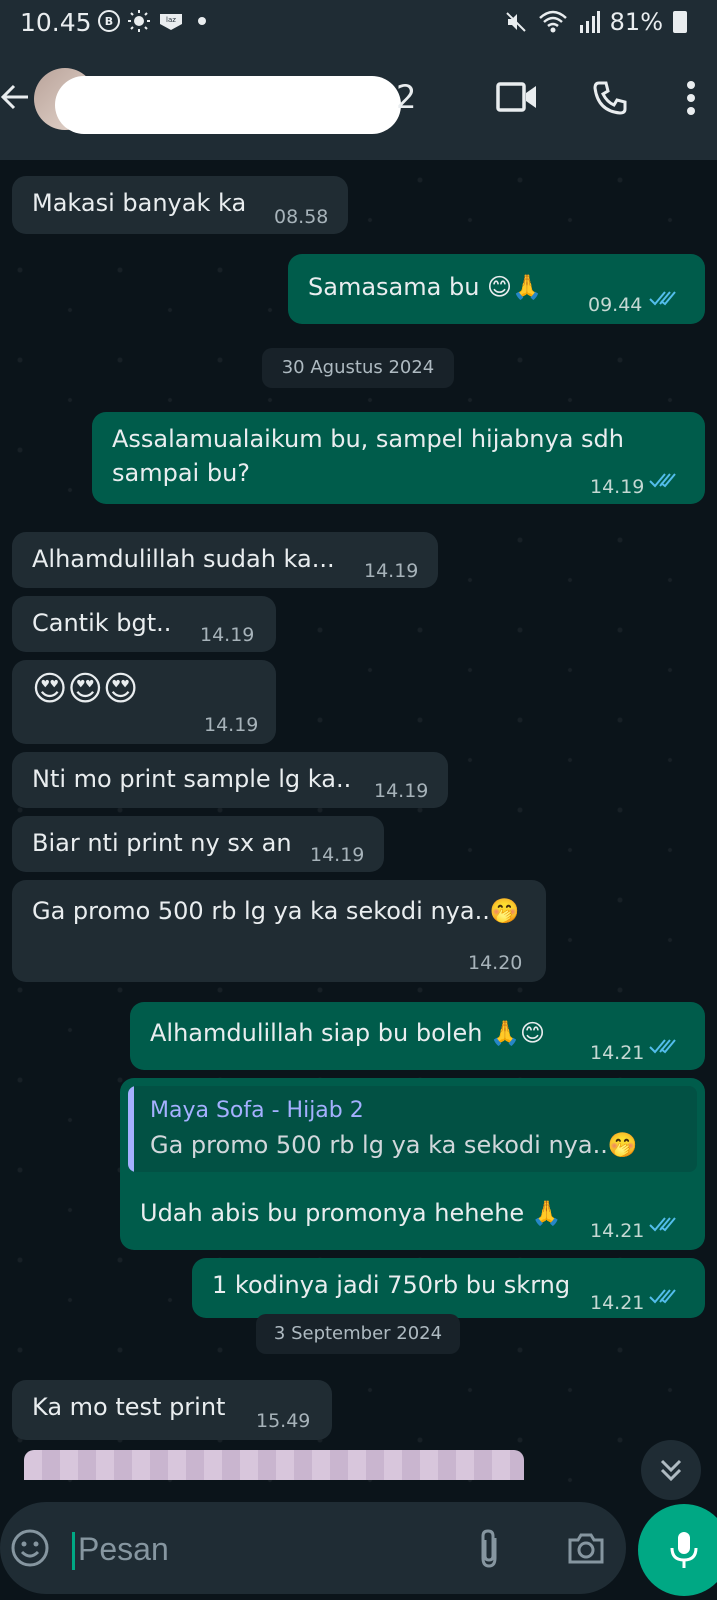  What do you see at coordinates (144, 702) in the screenshot?
I see `message-incoming: 😍😍😍 14.19` at bounding box center [144, 702].